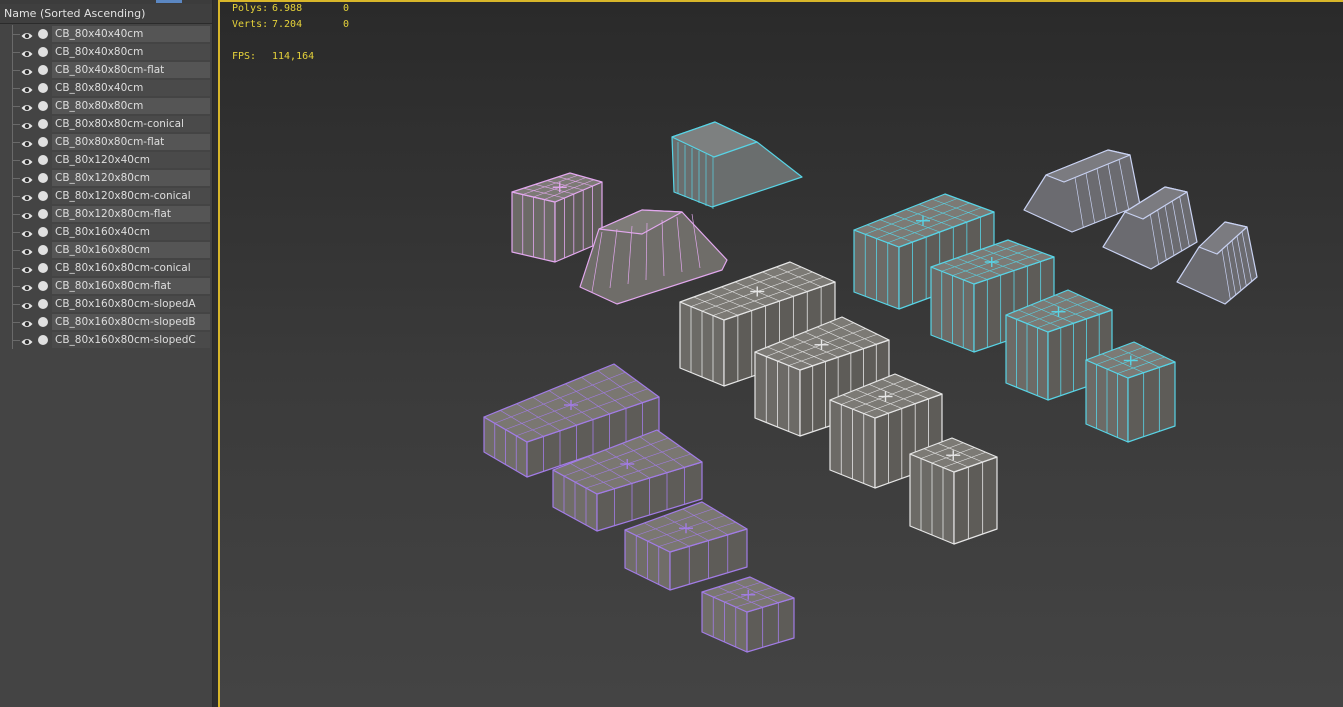  I want to click on list-item: CB_80x120x80cm-flat, so click(106, 214).